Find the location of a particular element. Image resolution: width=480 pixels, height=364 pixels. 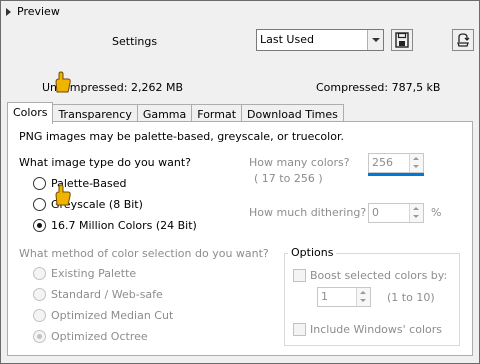

boost-checkbox is located at coordinates (299, 275).